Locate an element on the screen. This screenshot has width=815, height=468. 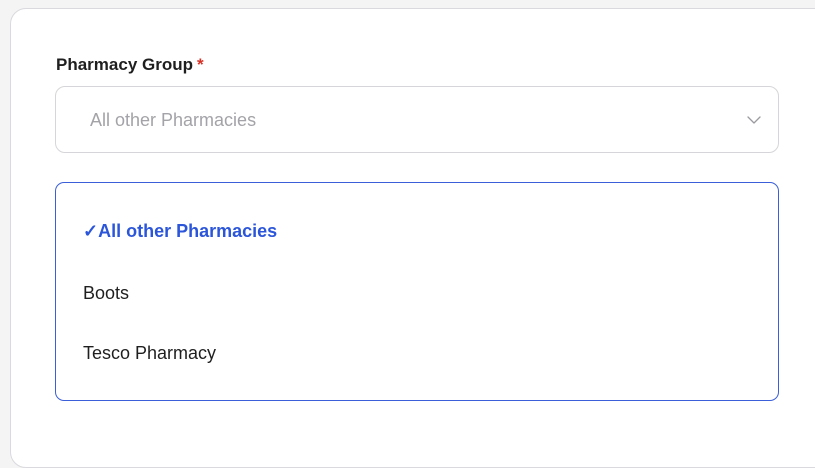
option-tesco-pharmacy: Tesco Pharmacy is located at coordinates (149, 353).